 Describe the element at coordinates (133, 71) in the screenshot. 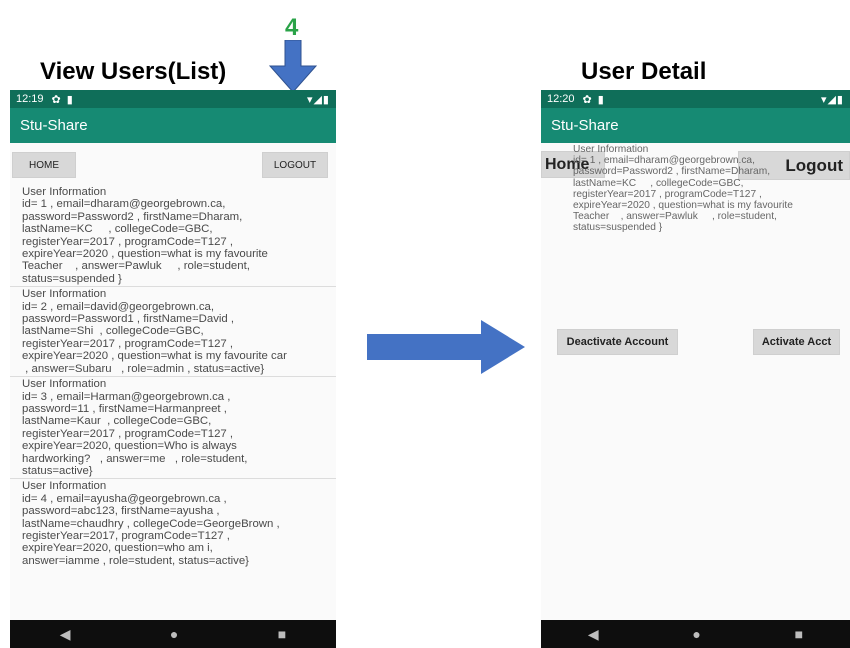

I see `caption-view-users-list: View Users(List)` at that location.